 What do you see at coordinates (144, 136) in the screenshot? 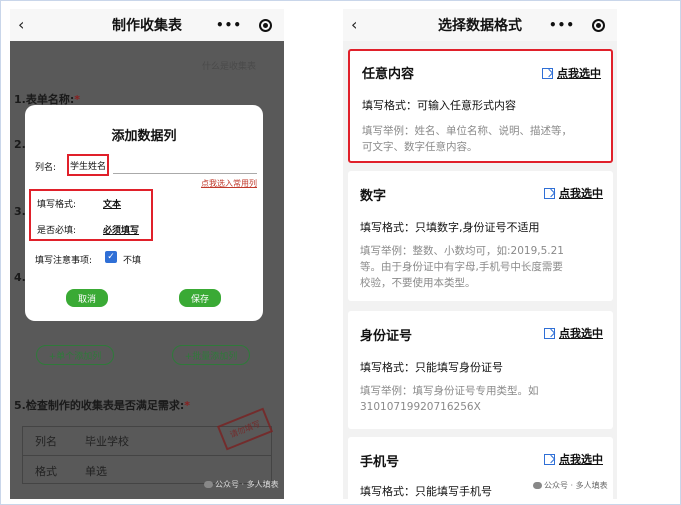
I see `dialog-title: 添加数据列` at bounding box center [144, 136].